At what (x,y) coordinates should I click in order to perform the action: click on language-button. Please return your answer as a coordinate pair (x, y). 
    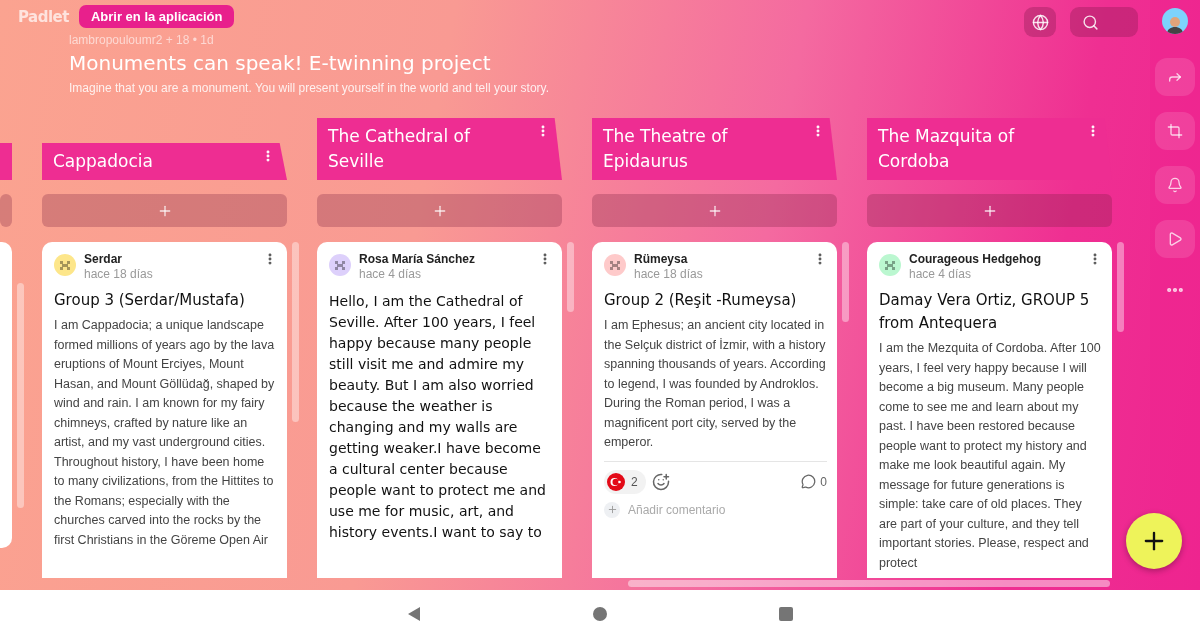
    Looking at the image, I should click on (1040, 22).